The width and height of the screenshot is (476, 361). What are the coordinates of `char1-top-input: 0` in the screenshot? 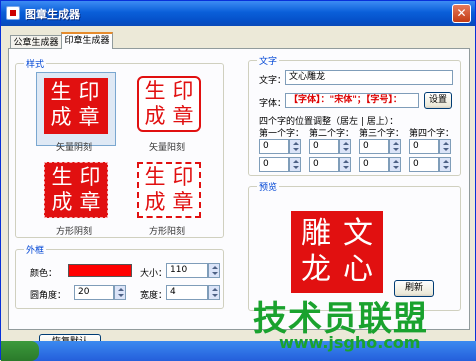 It's located at (274, 164).